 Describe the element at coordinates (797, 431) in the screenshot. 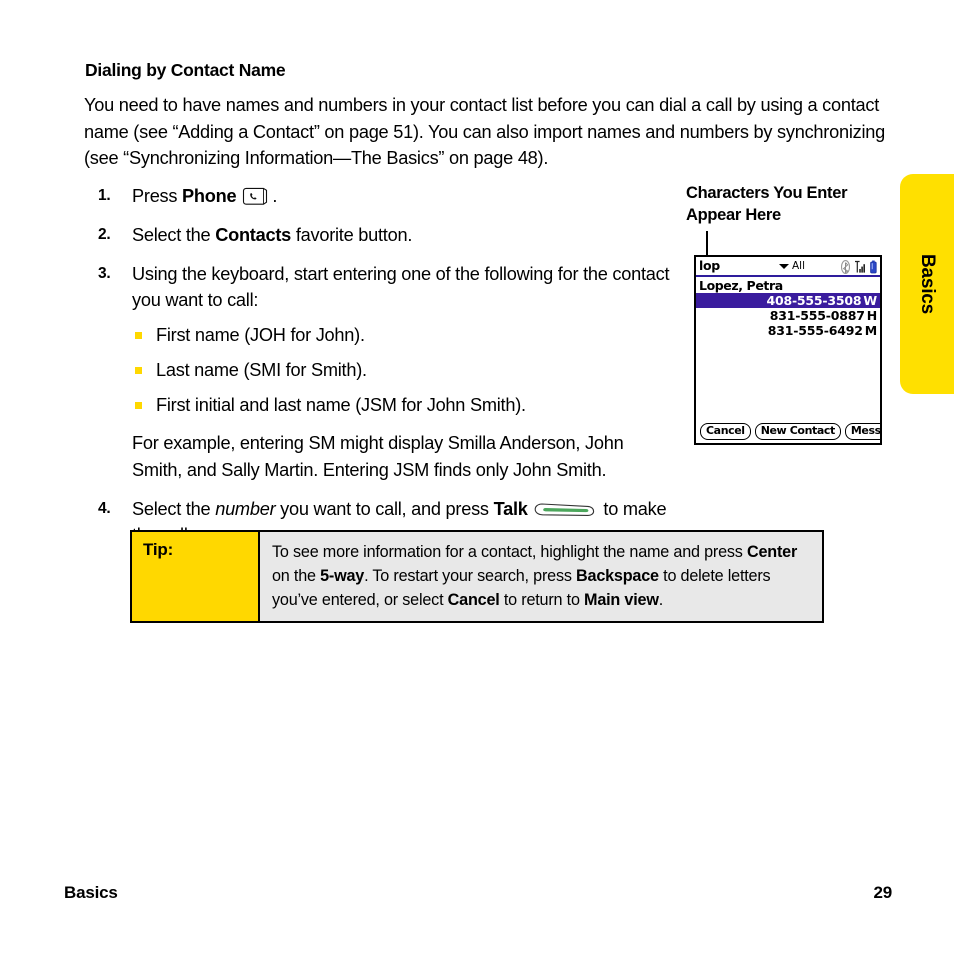

I see `new-contact-button: New Contact` at that location.